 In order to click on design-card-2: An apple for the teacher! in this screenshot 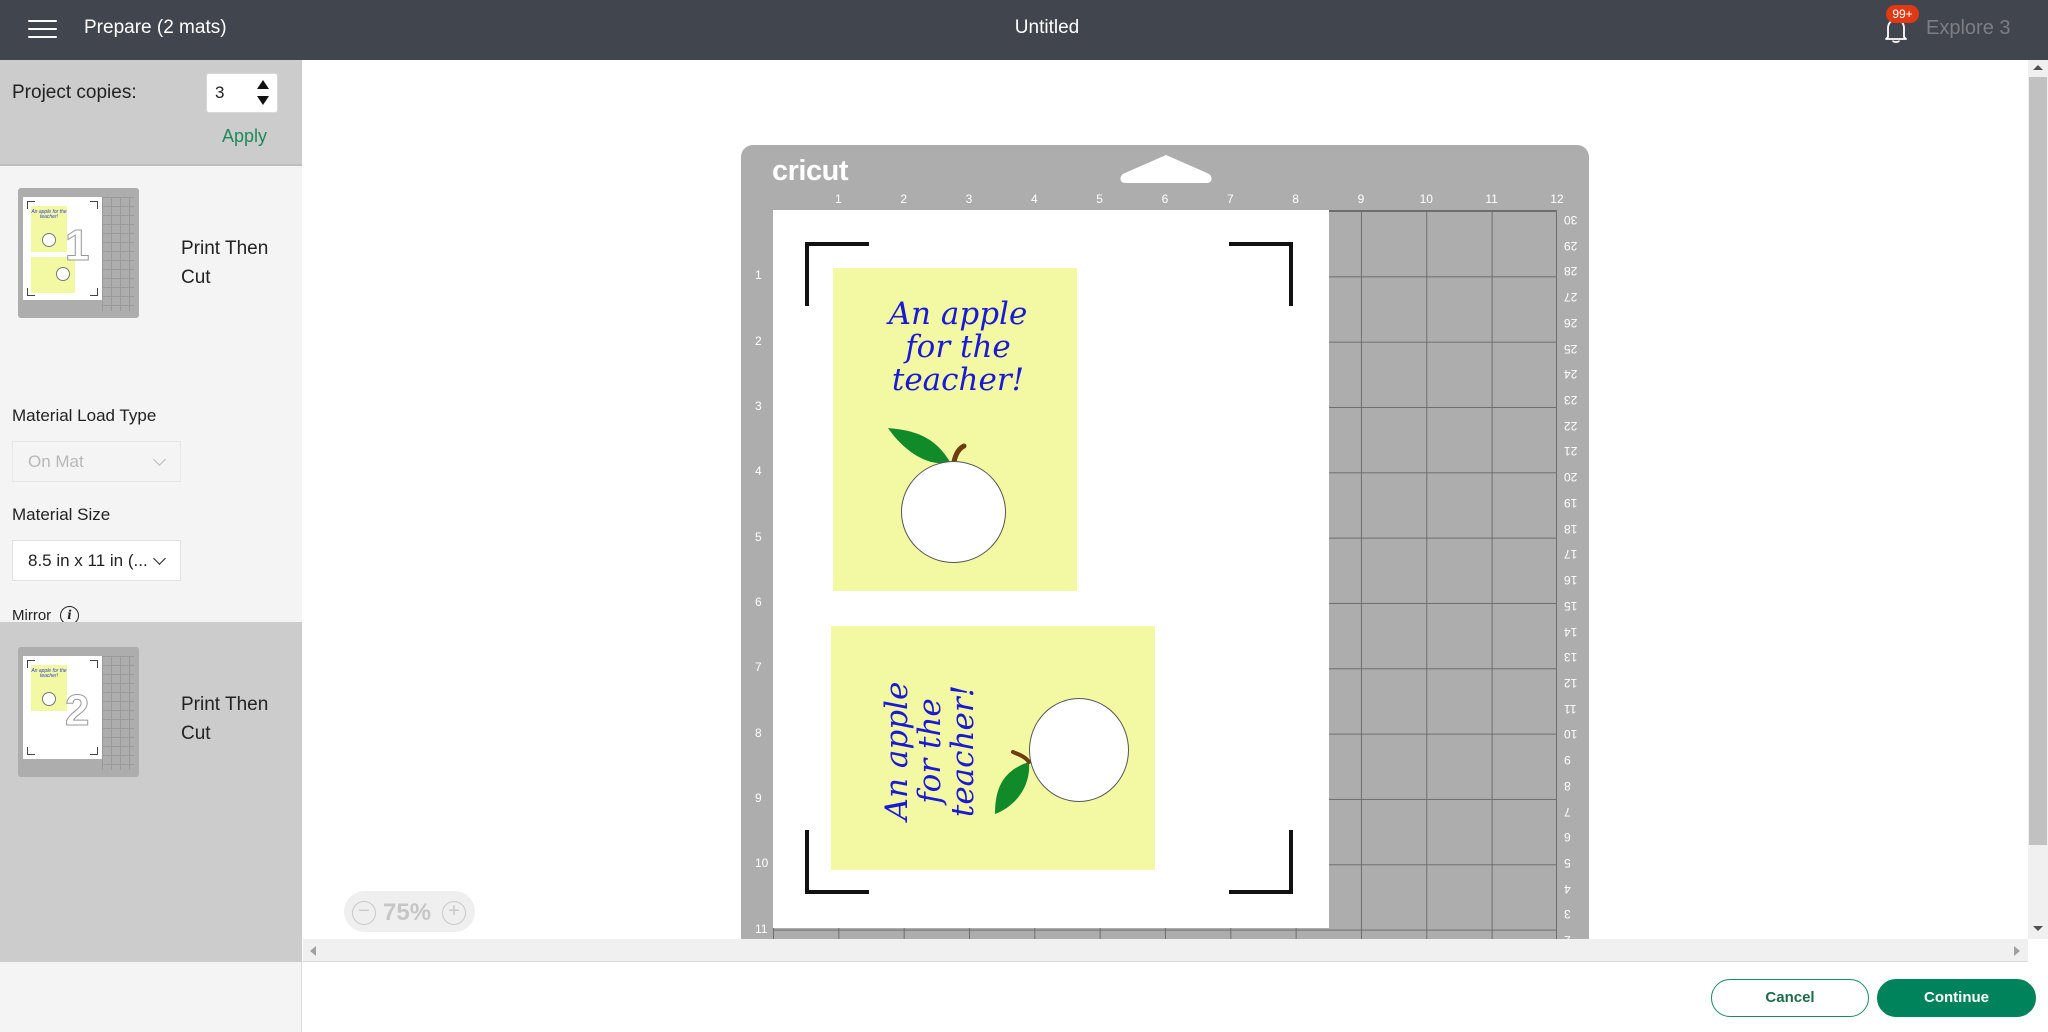, I will do `click(993, 748)`.